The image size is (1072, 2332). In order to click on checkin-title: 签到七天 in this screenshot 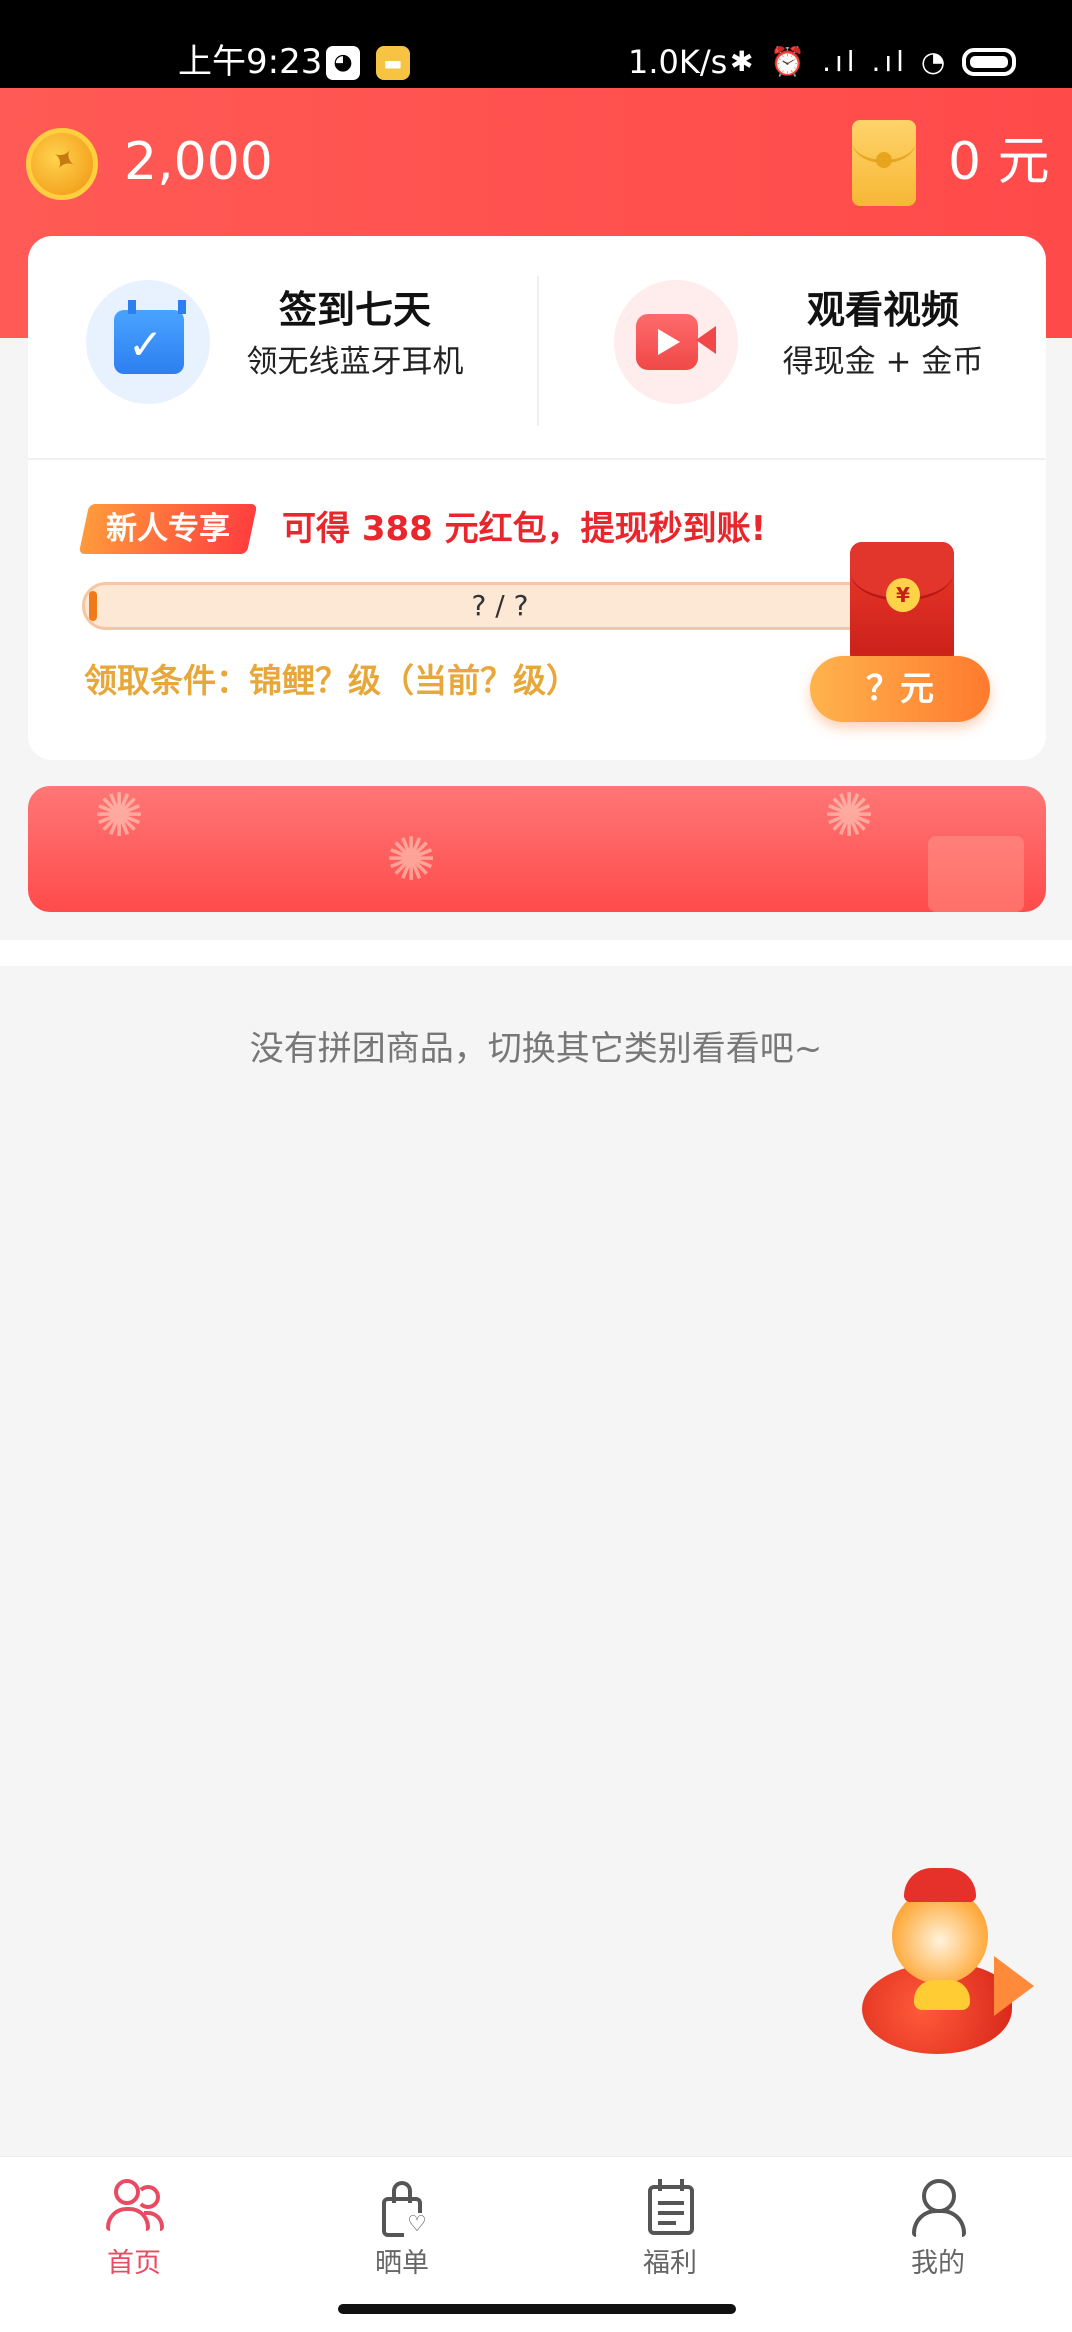, I will do `click(354, 310)`.